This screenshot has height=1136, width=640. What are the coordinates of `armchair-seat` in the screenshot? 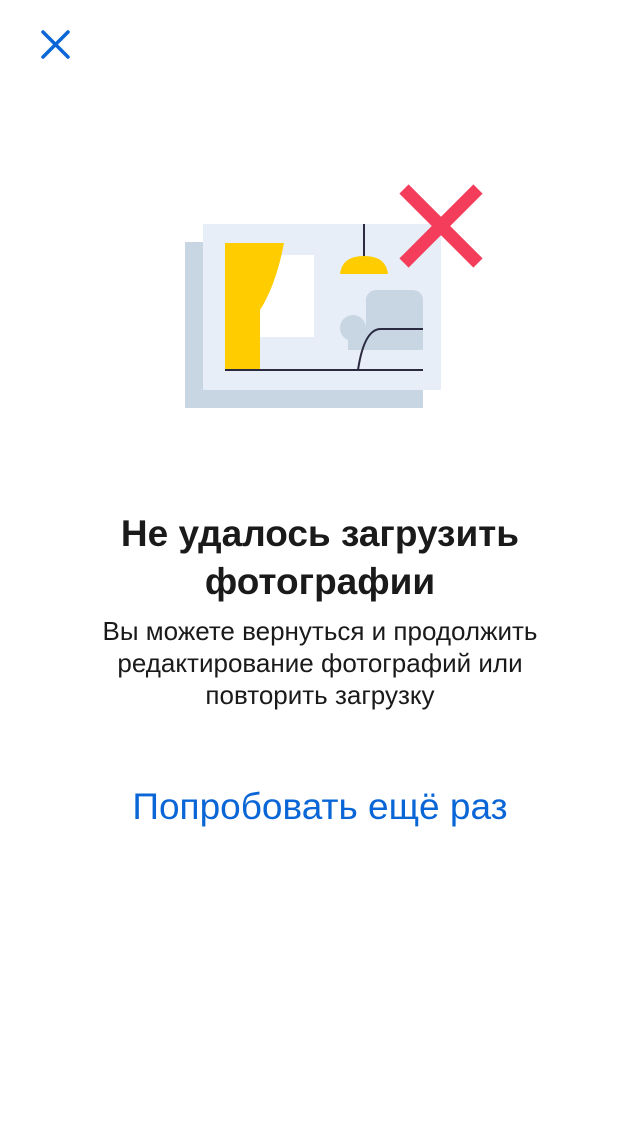 It's located at (385, 339).